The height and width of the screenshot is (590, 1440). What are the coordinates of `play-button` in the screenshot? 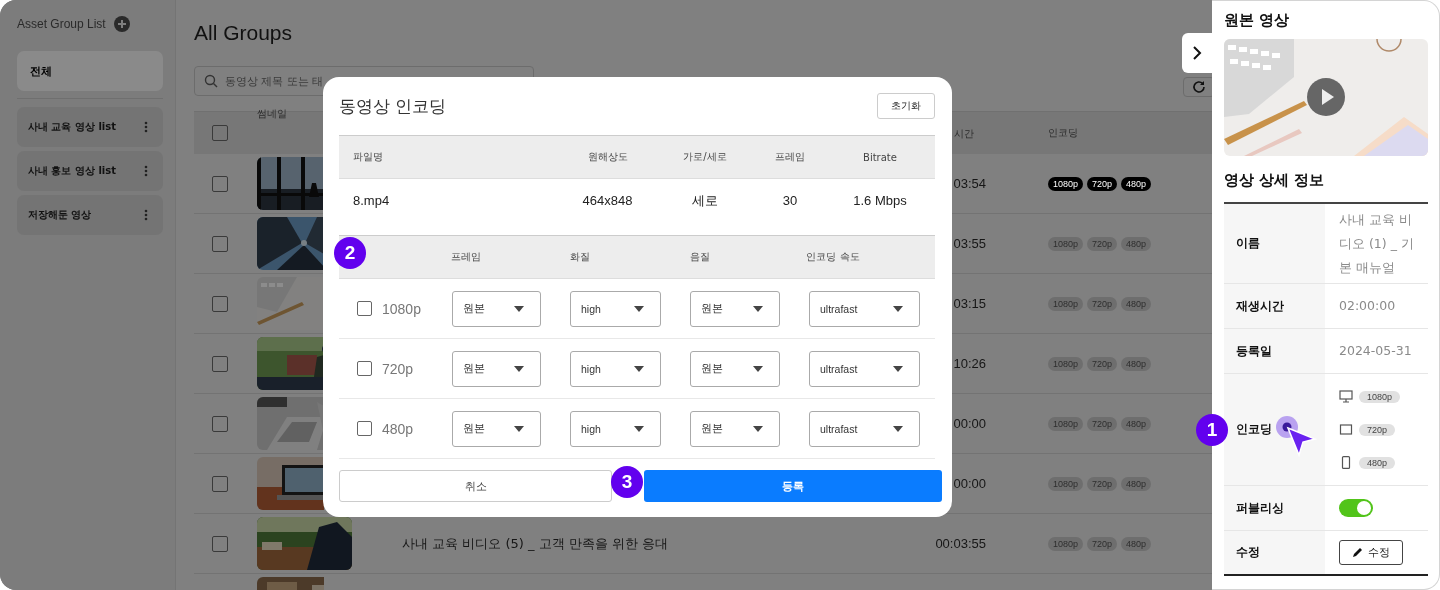 It's located at (1326, 97).